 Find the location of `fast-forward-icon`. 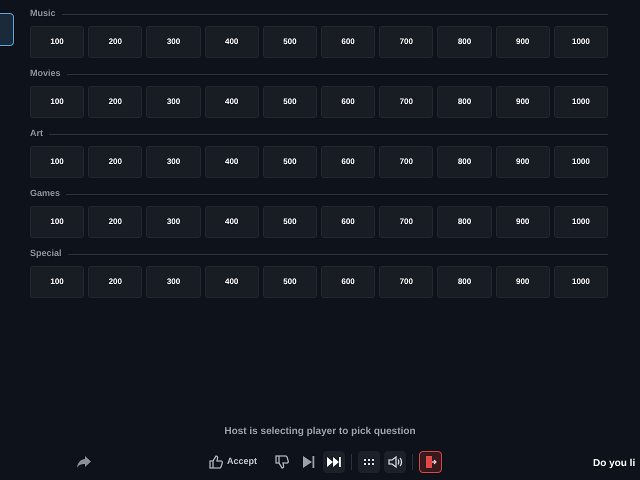

fast-forward-icon is located at coordinates (334, 462).